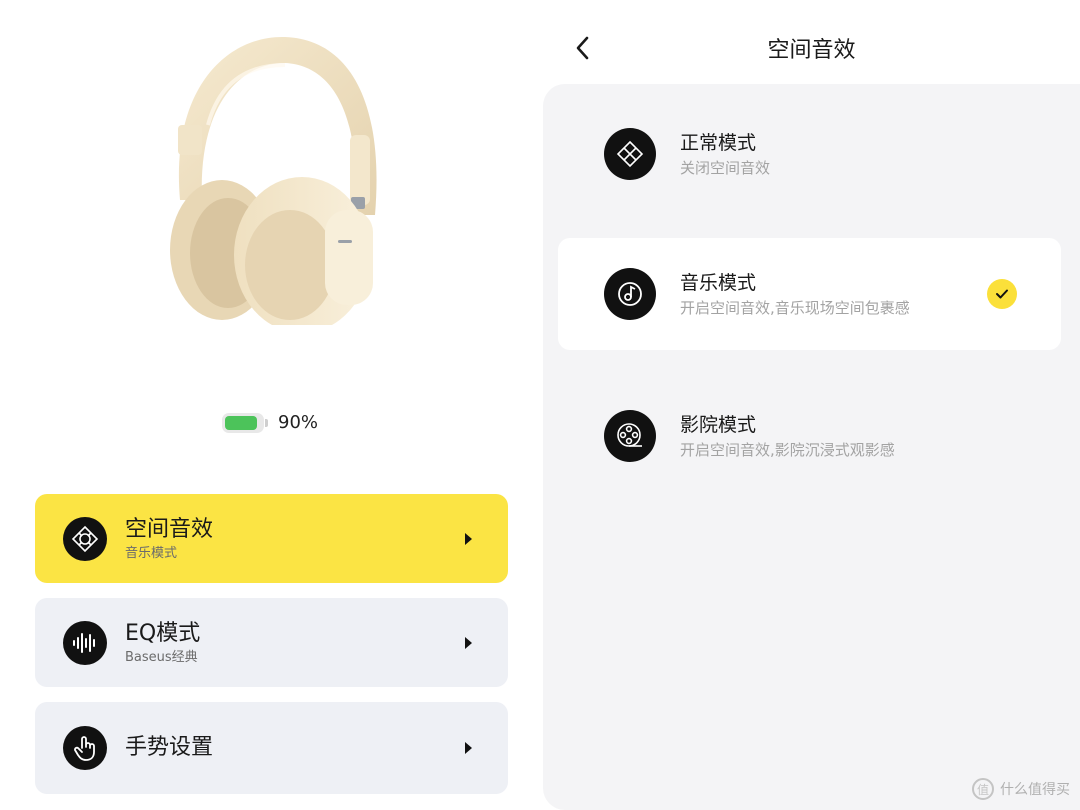  Describe the element at coordinates (718, 425) in the screenshot. I see `mode-title: 影院模式` at that location.